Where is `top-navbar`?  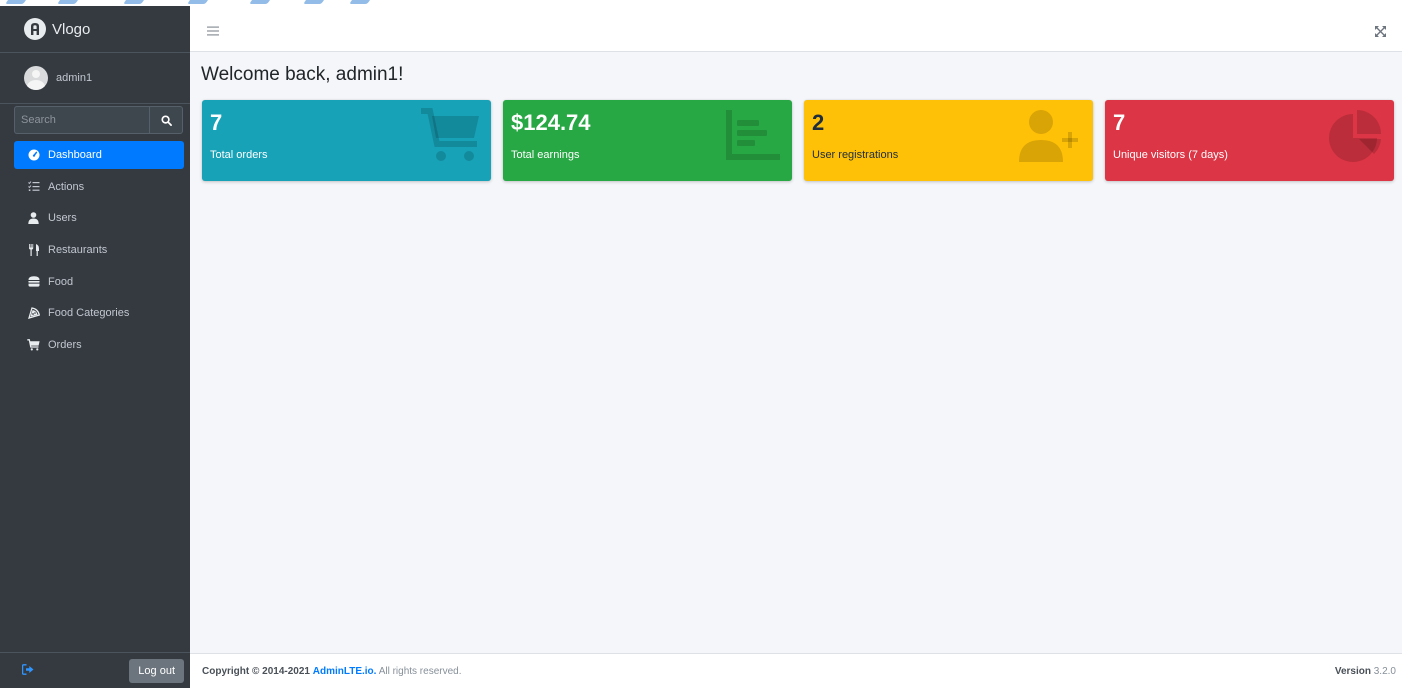
top-navbar is located at coordinates (796, 29).